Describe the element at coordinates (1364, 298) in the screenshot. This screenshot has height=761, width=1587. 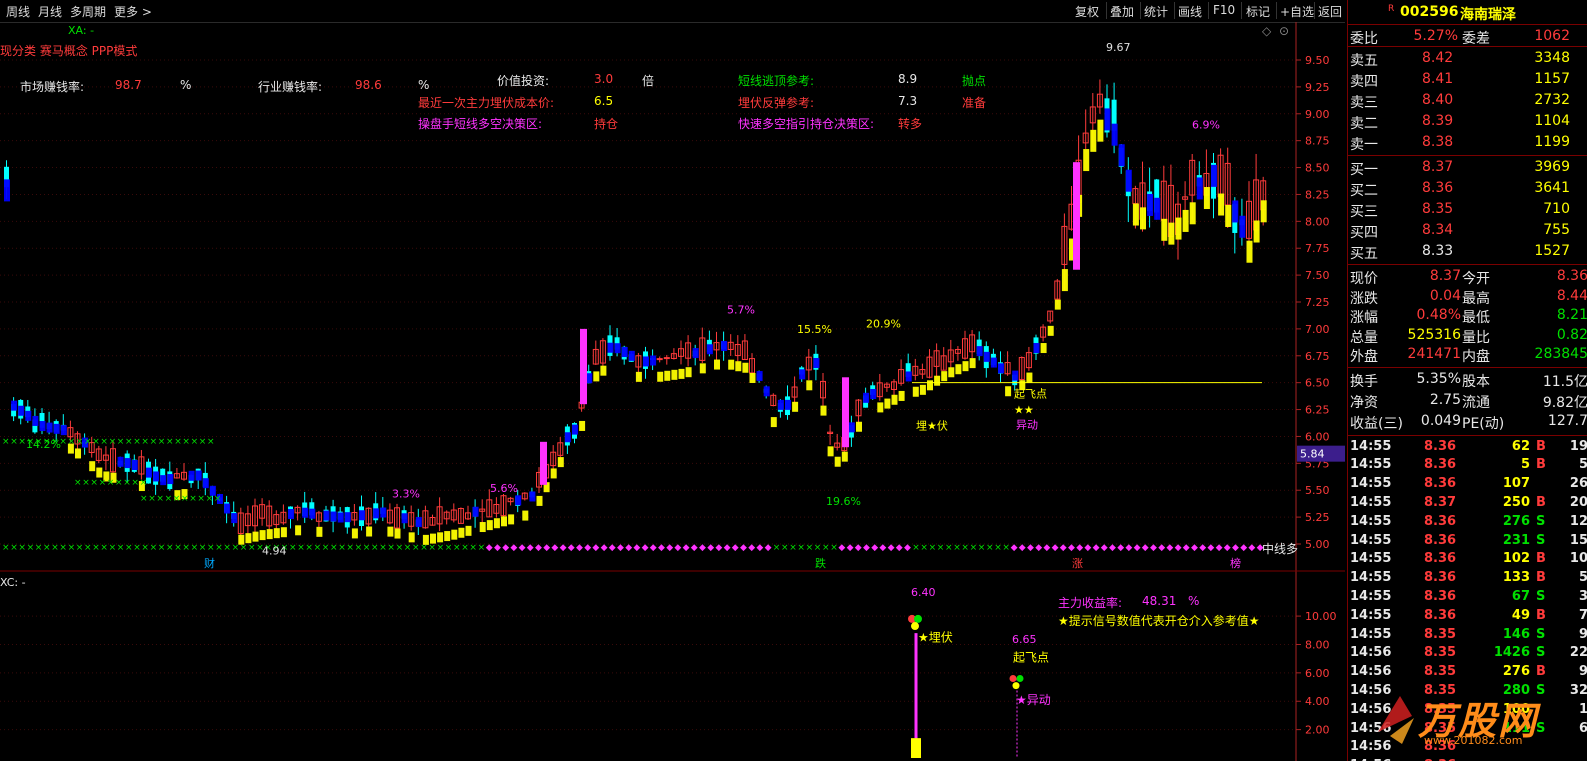
I see `stat-label: 涨跌` at that location.